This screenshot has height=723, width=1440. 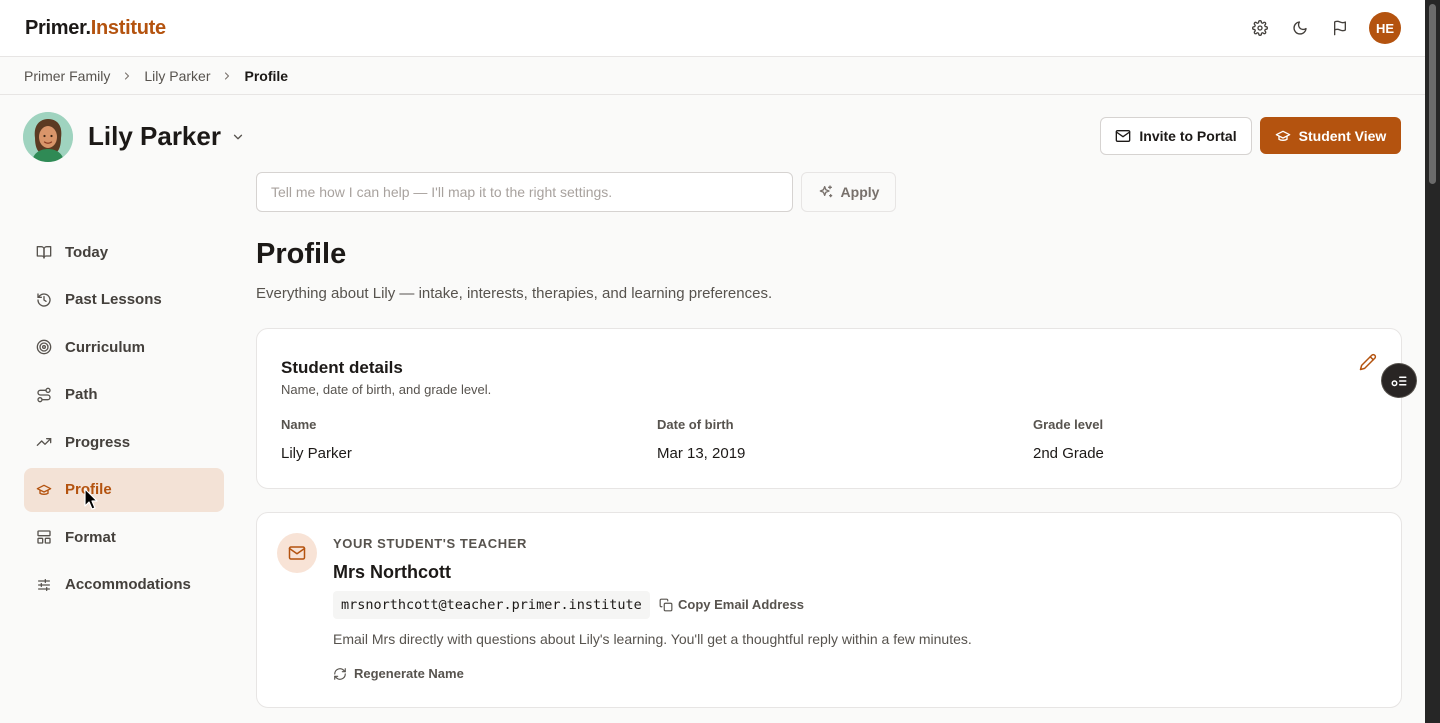 I want to click on user-avatar: HE, so click(x=1385, y=28).